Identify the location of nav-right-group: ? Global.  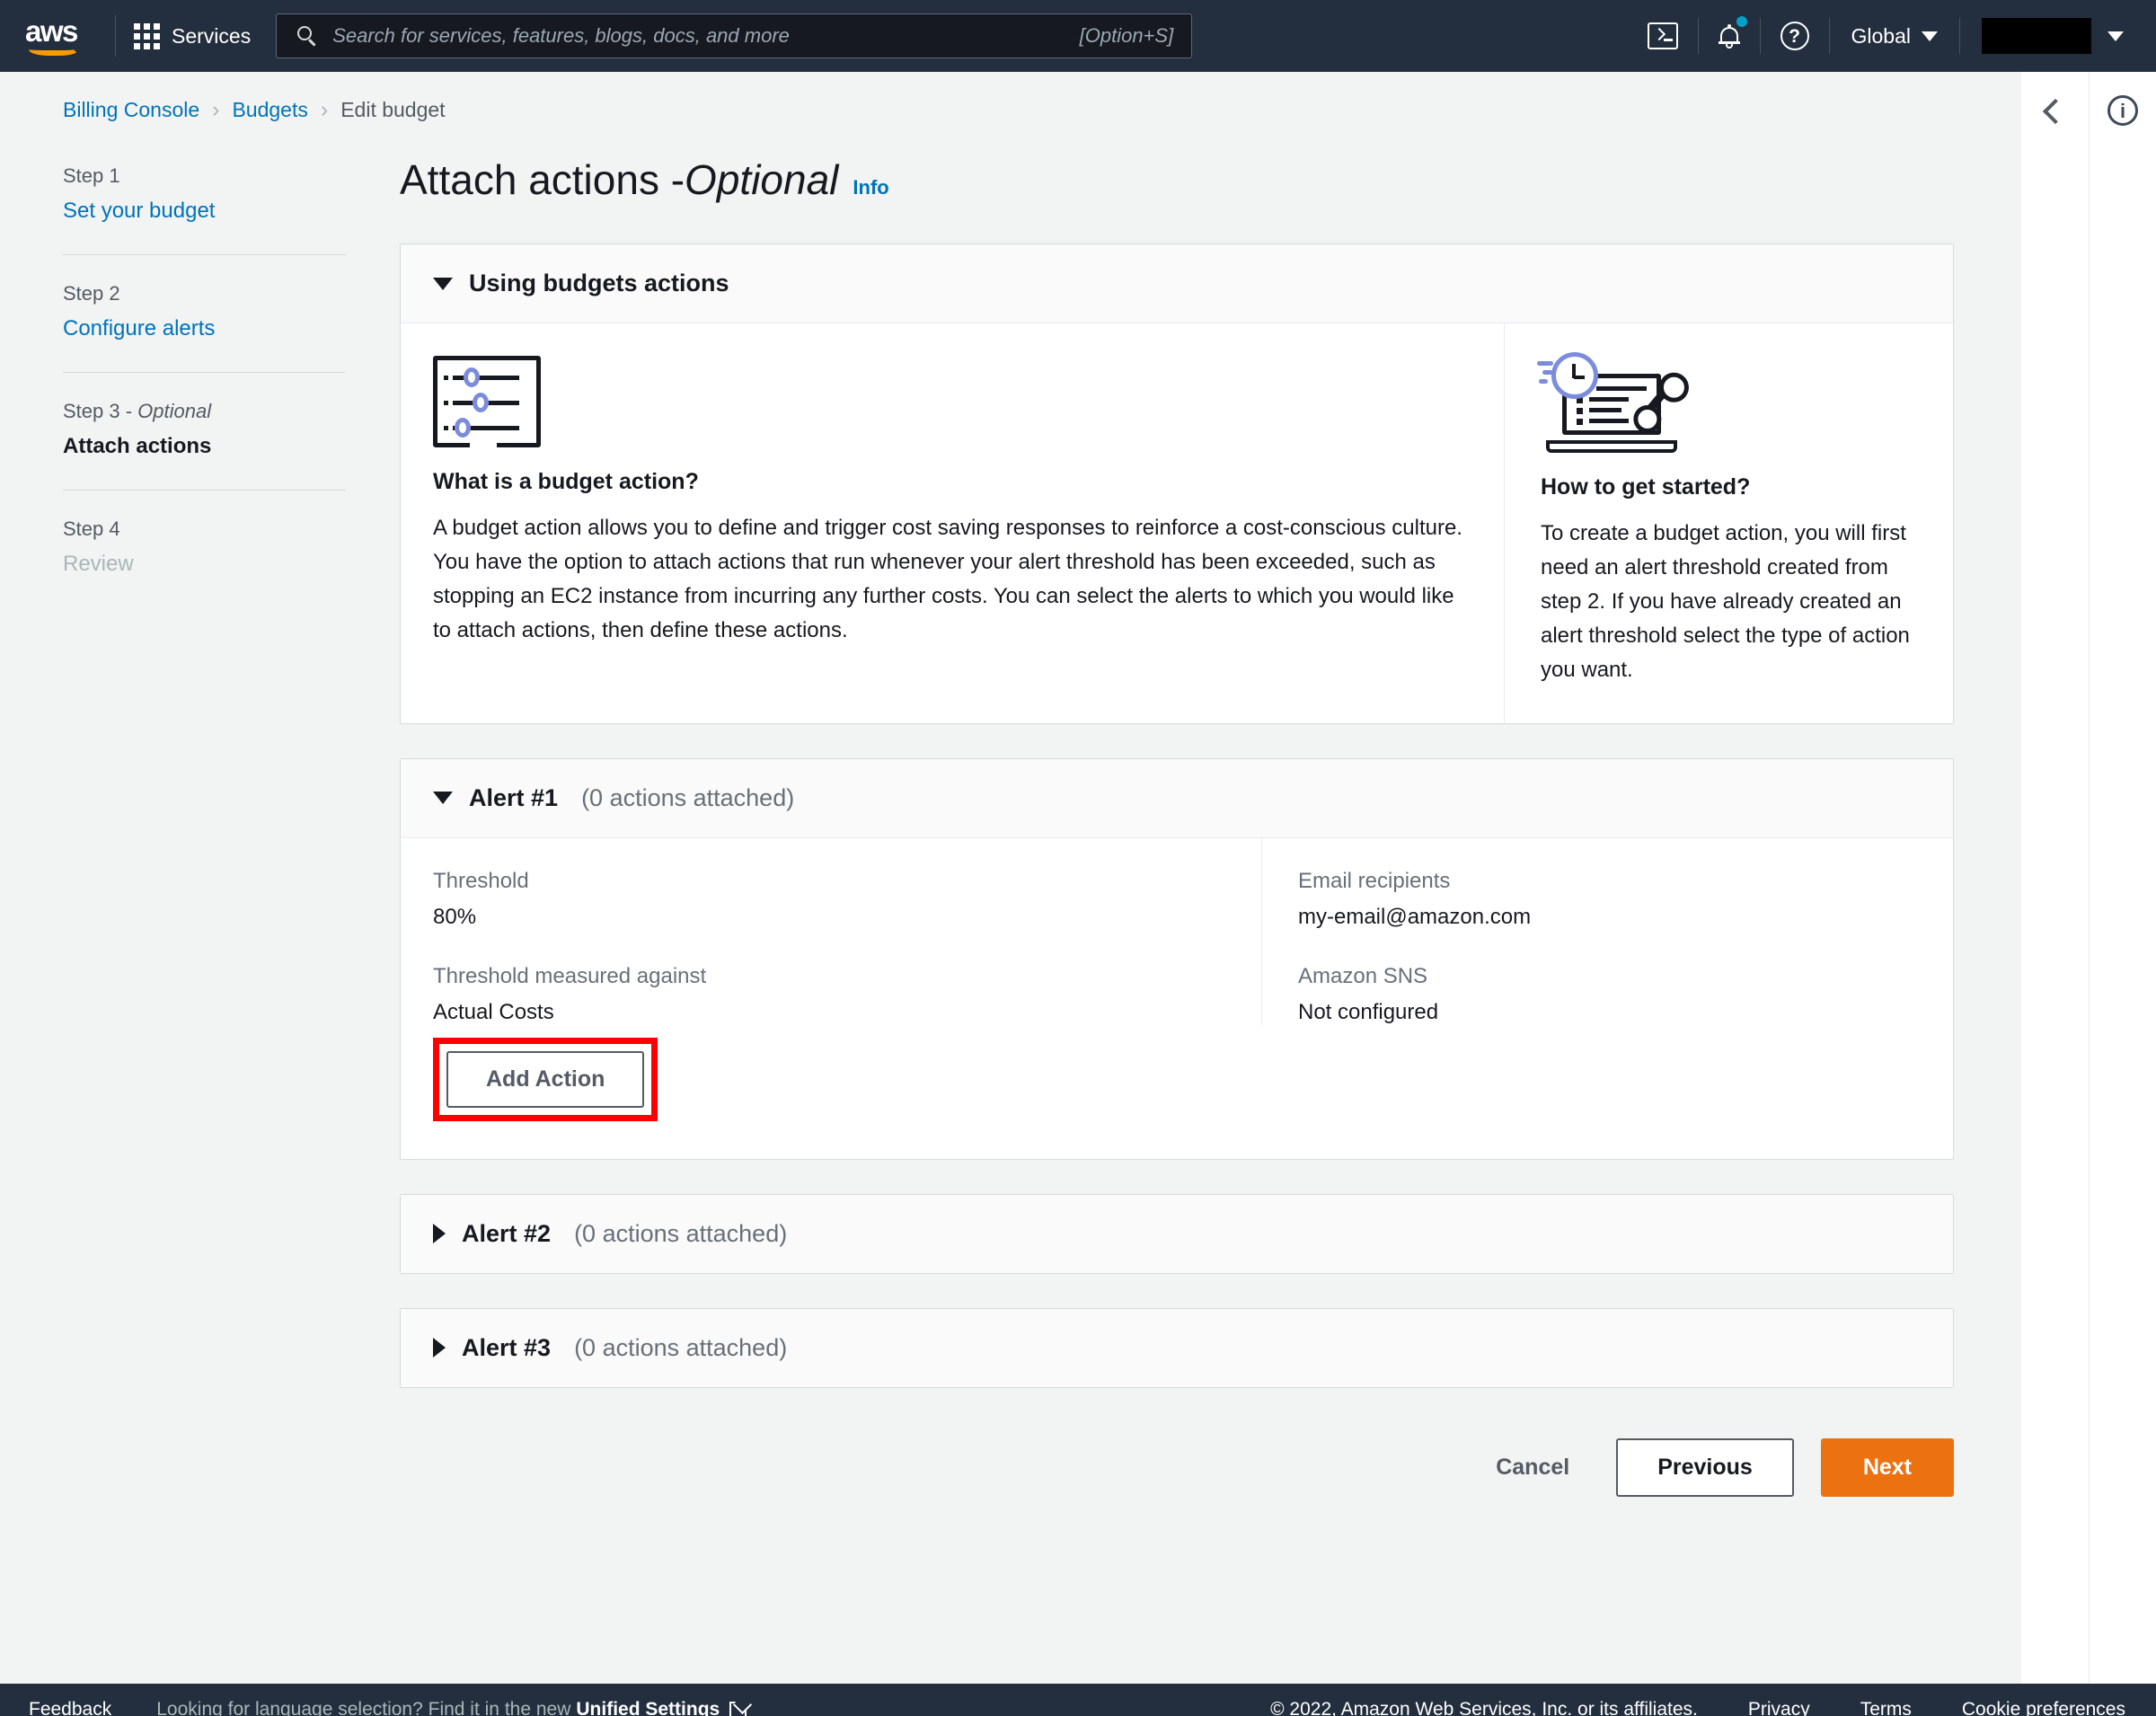
(1884, 36).